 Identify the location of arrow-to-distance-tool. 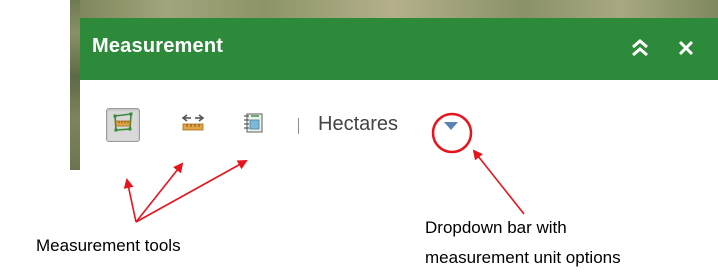
(159, 192).